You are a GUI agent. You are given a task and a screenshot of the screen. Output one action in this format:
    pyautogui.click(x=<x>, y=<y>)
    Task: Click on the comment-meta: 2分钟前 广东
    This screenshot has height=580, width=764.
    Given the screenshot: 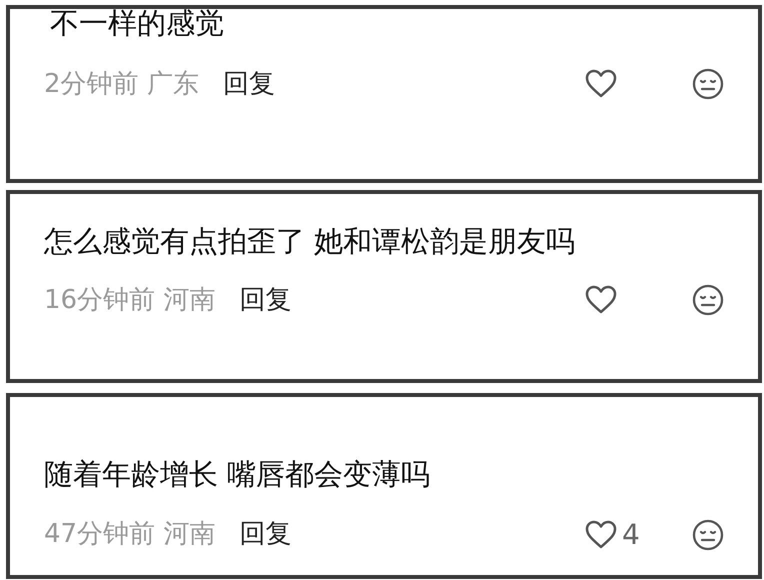 What is the action you would take?
    pyautogui.click(x=121, y=84)
    